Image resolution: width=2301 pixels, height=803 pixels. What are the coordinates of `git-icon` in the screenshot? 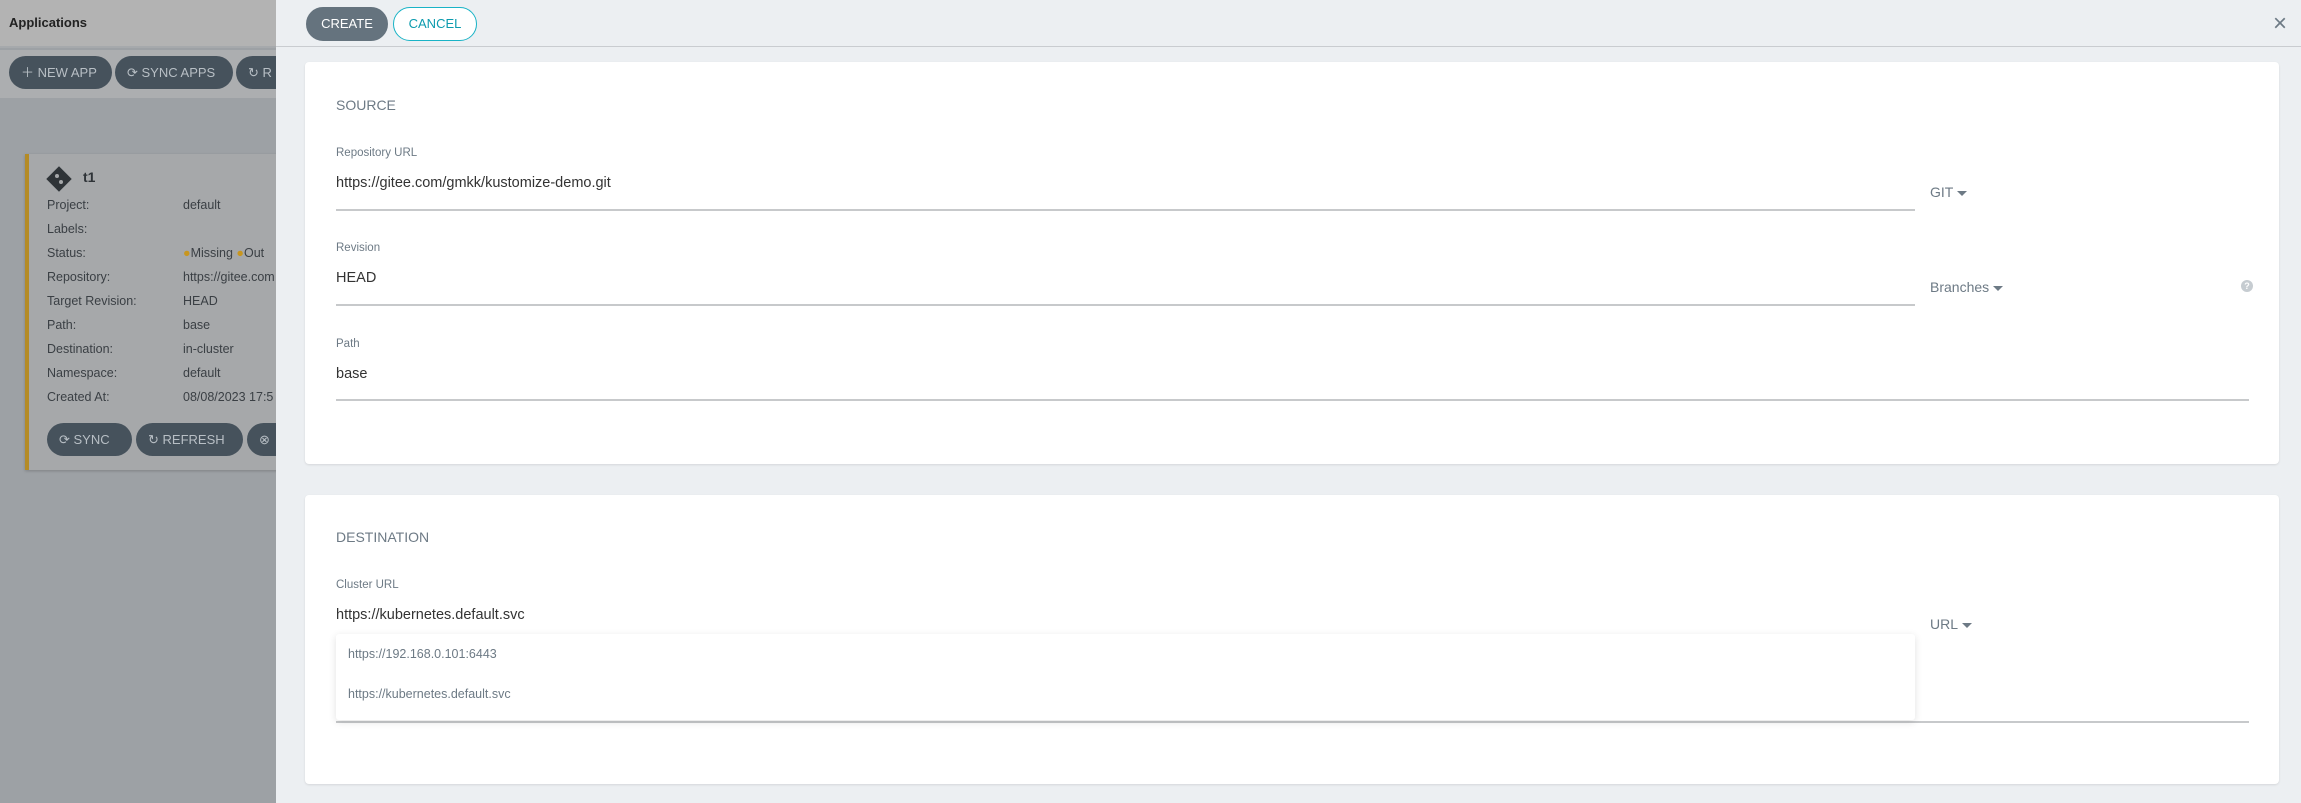 It's located at (59, 179).